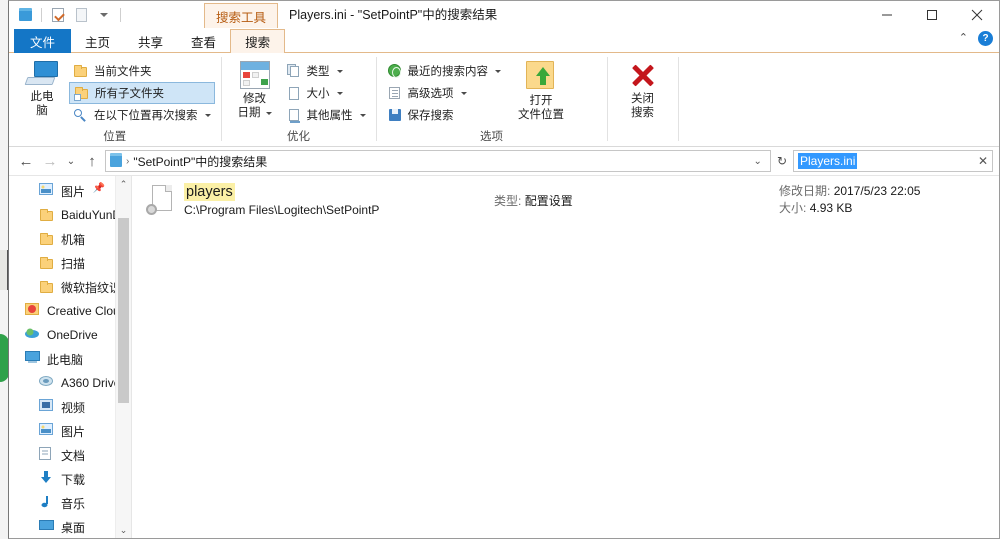 The width and height of the screenshot is (1000, 539). I want to click on size-label: 大小, so click(318, 94).